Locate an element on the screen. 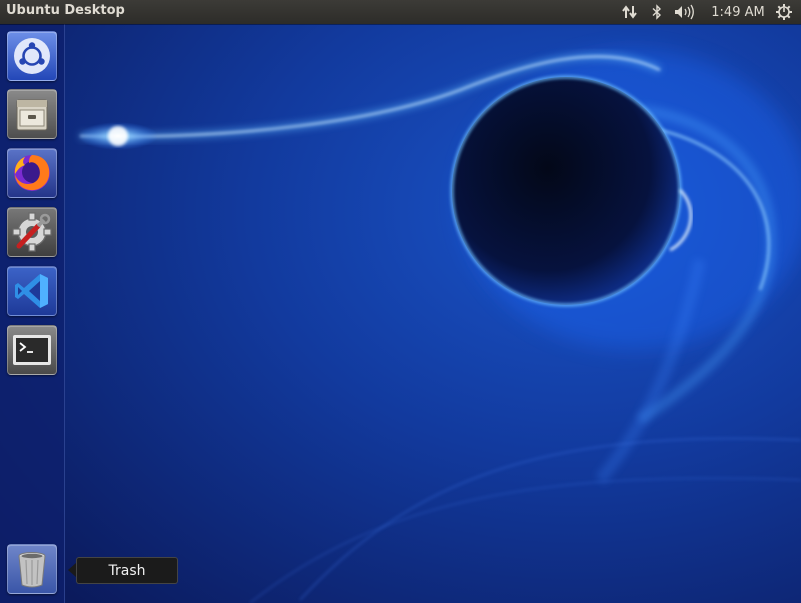 This screenshot has width=801, height=603. session-indicator is located at coordinates (784, 12).